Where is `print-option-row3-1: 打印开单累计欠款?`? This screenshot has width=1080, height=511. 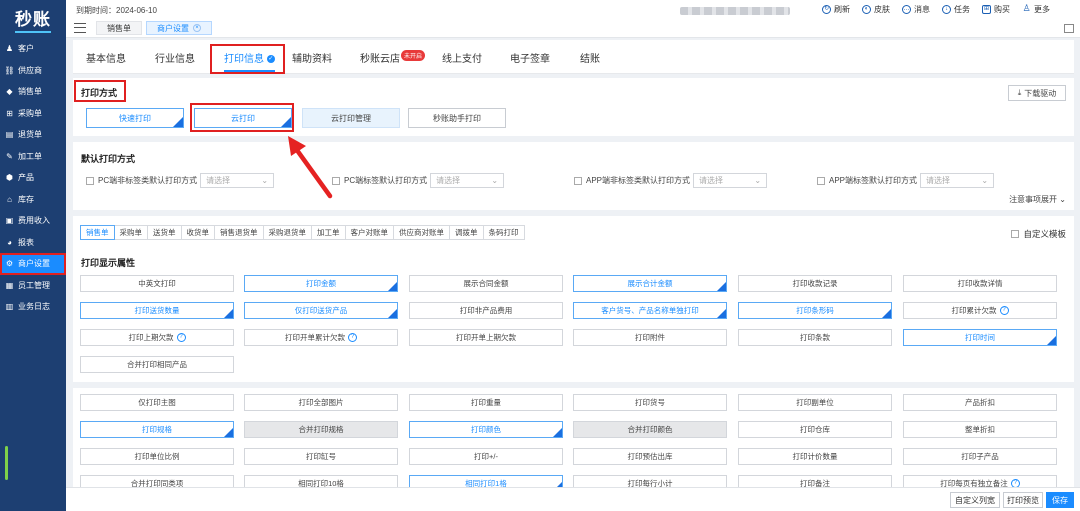
print-option-row3-1: 打印开单累计欠款? is located at coordinates (321, 337).